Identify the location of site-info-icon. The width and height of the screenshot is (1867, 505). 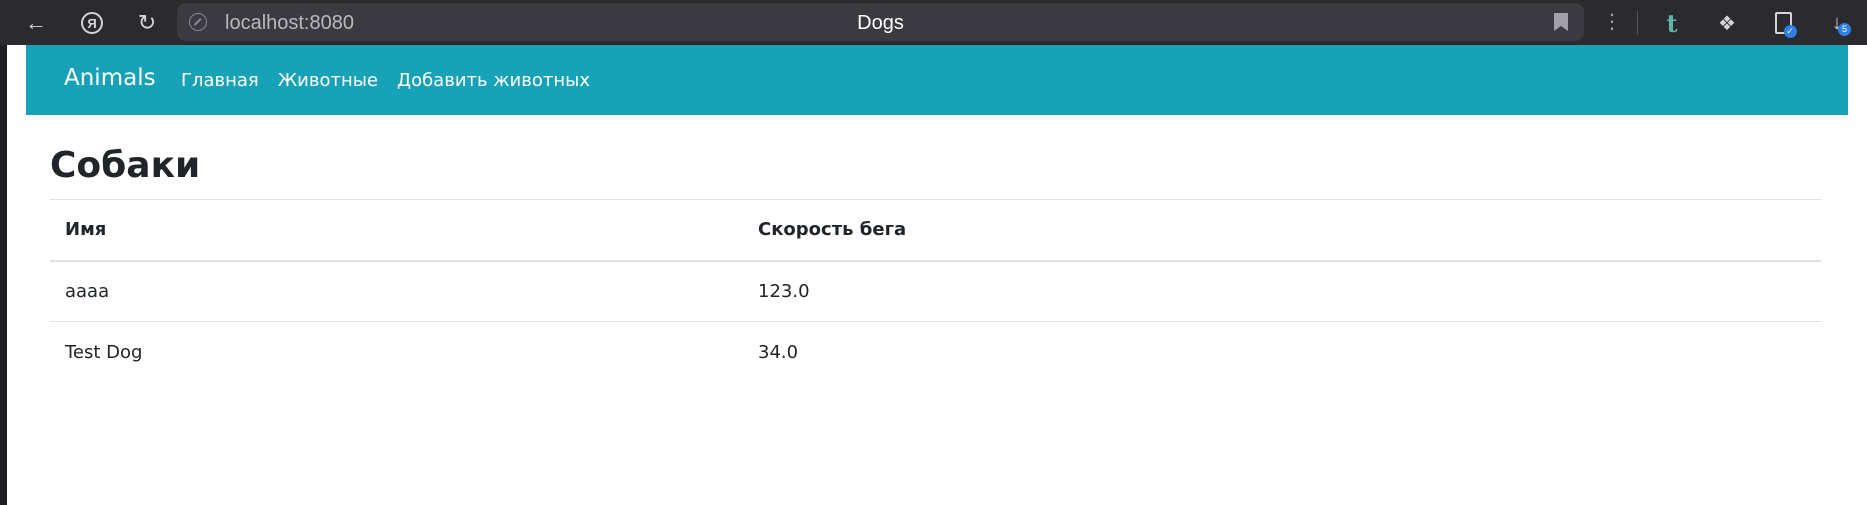
(198, 22).